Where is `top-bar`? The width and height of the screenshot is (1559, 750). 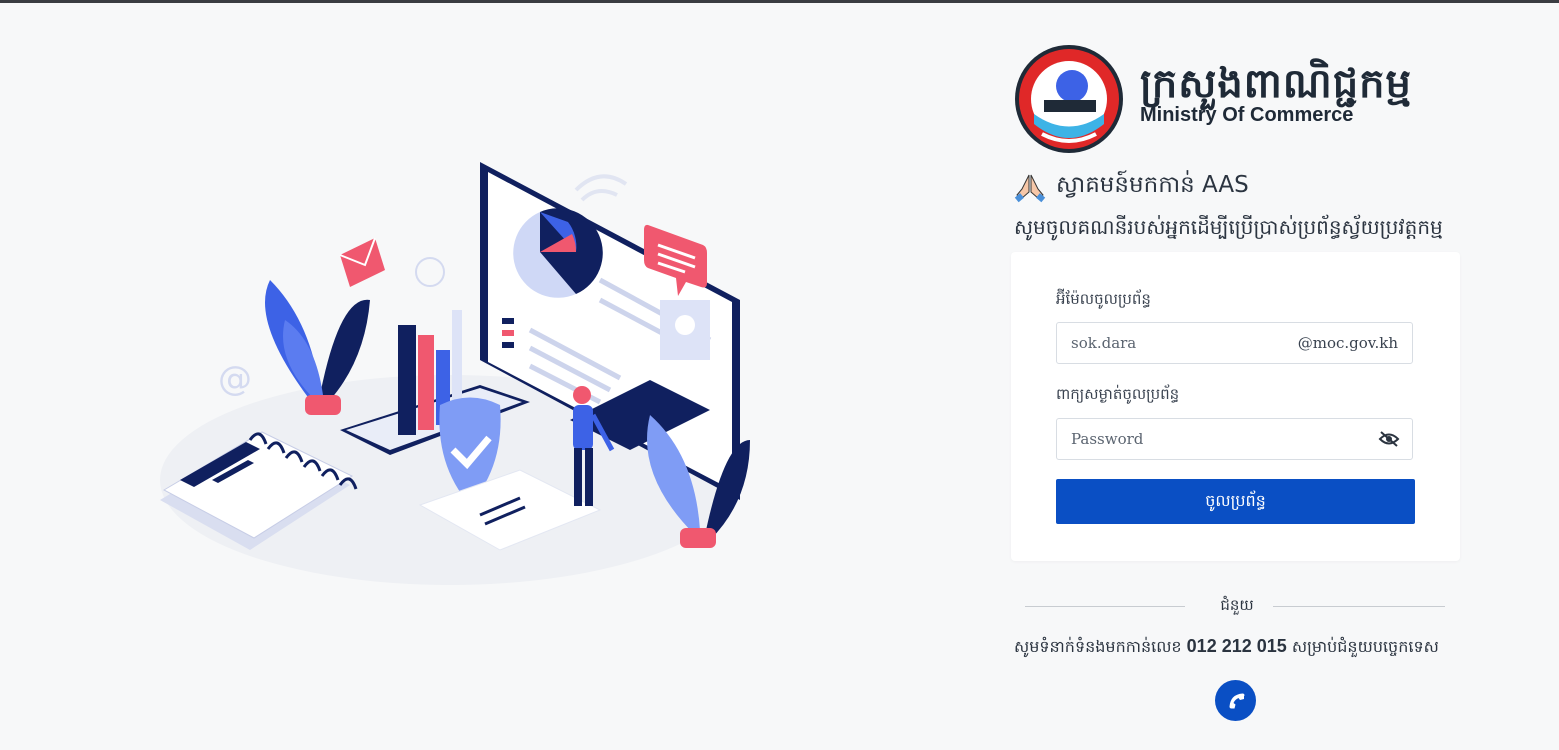
top-bar is located at coordinates (779, 1).